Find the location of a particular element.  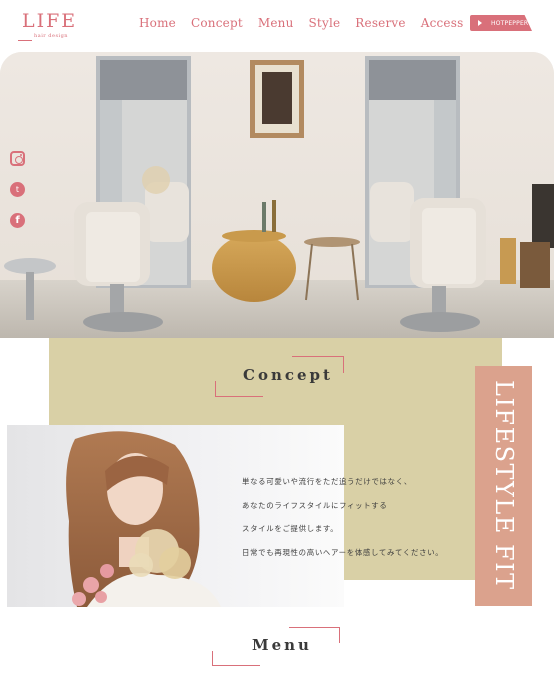

nav-home: Home is located at coordinates (157, 23).